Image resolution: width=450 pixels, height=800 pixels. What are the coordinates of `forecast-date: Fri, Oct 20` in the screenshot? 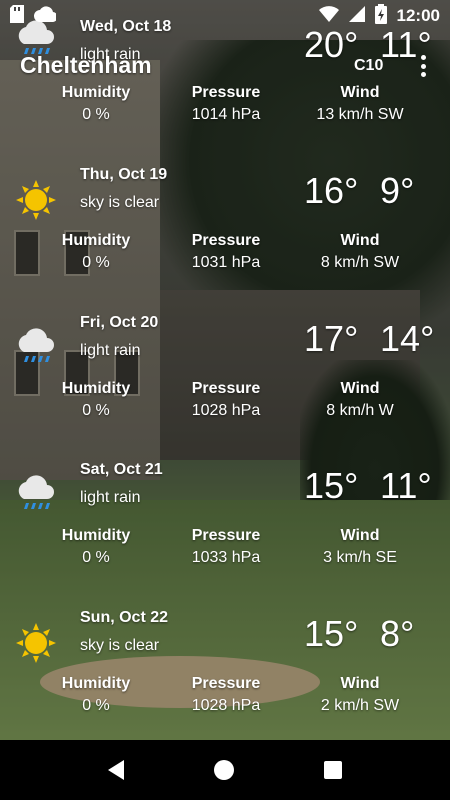 It's located at (119, 322).